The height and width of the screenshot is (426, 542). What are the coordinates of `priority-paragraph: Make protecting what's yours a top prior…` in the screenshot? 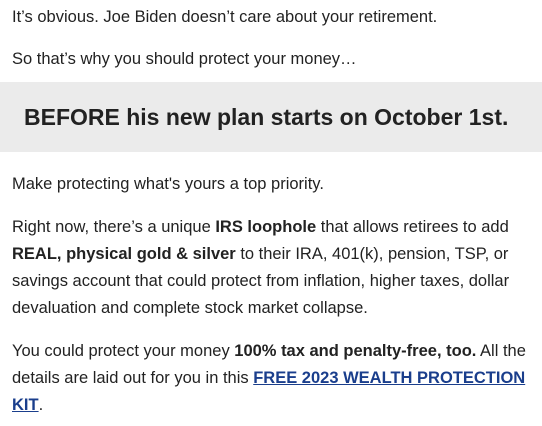 It's located at (168, 184).